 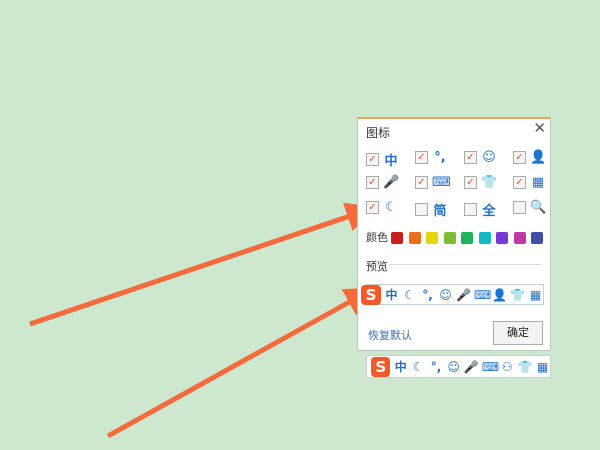 I want to click on close-icon: ✕, so click(x=539, y=128).